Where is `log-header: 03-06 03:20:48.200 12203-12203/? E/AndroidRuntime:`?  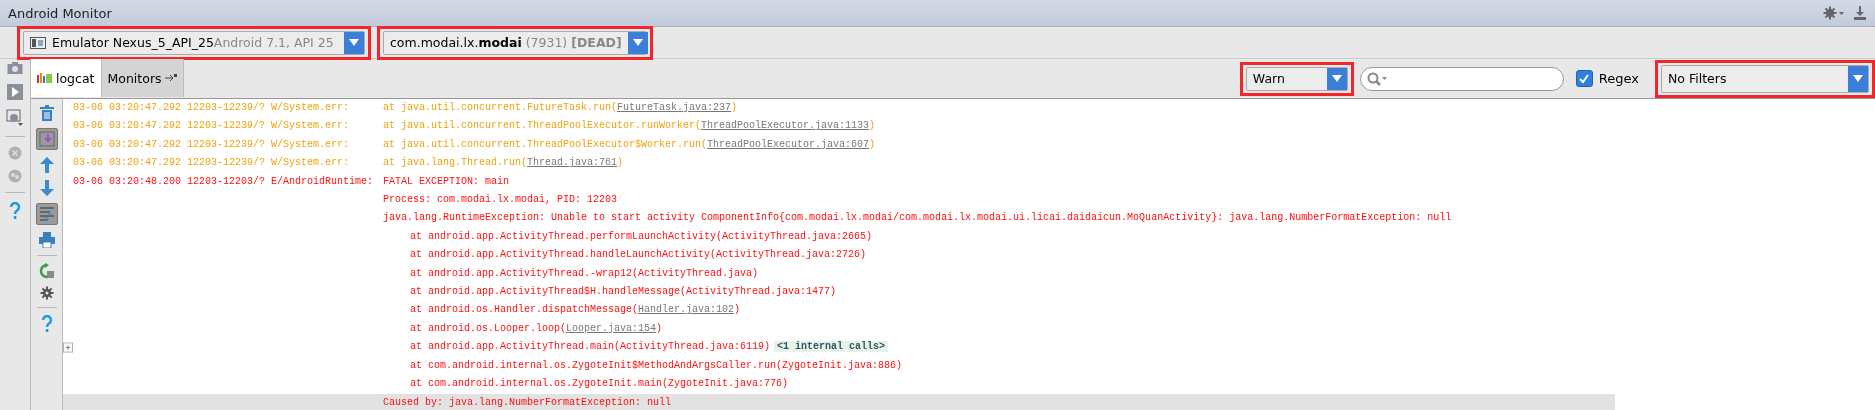 log-header: 03-06 03:20:48.200 12203-12203/? E/AndroidRuntime: is located at coordinates (223, 181).